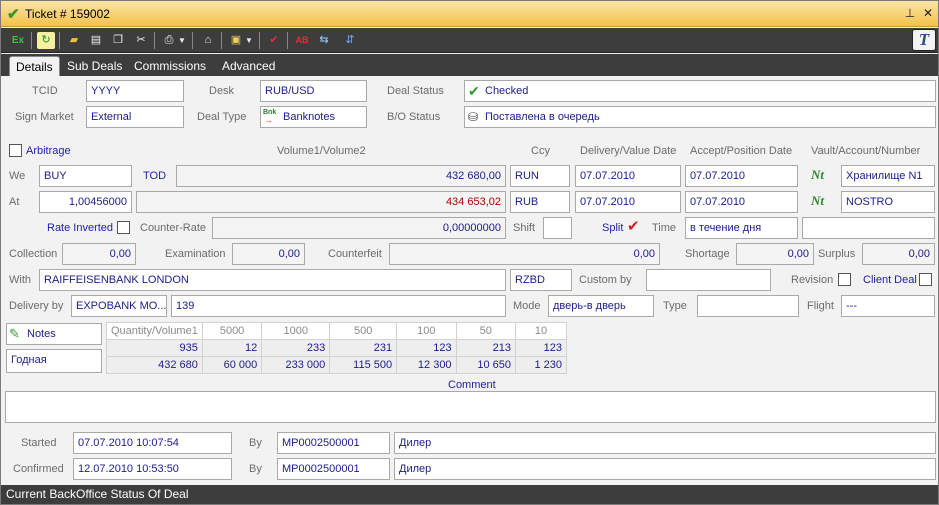 Image resolution: width=939 pixels, height=505 pixels. What do you see at coordinates (54, 334) in the screenshot?
I see `notes-button: ✎ Notes` at bounding box center [54, 334].